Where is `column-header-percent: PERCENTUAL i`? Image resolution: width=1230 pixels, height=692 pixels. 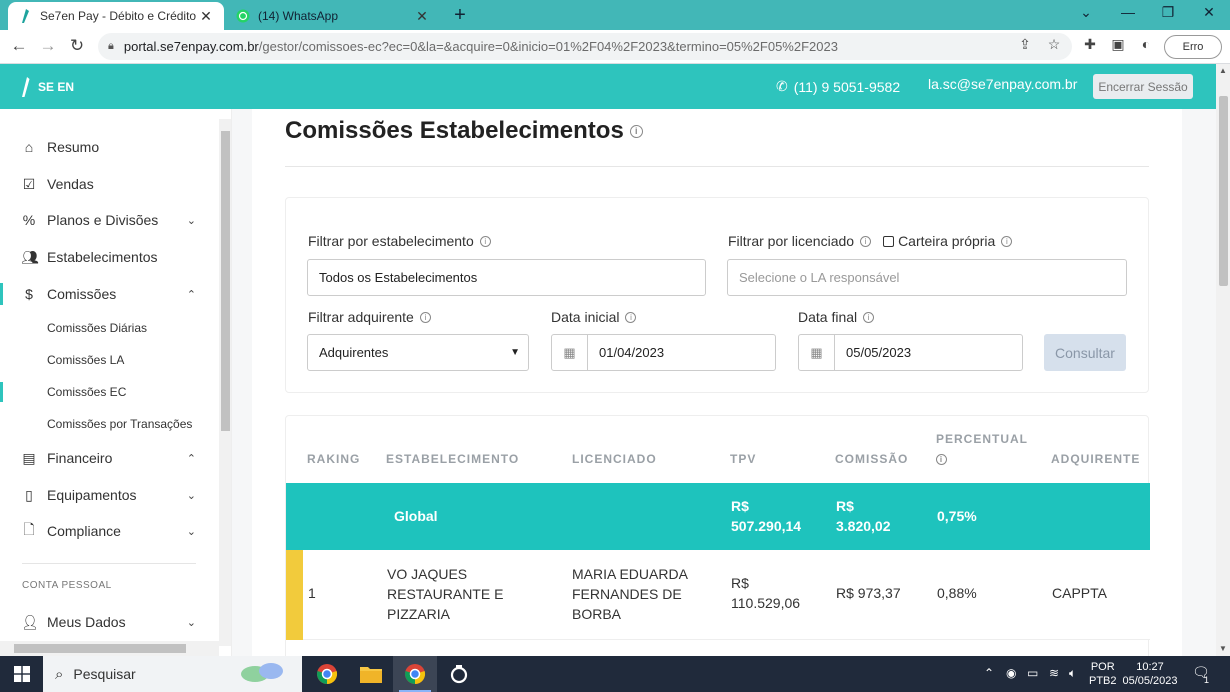 column-header-percent: PERCENTUAL i is located at coordinates (982, 449).